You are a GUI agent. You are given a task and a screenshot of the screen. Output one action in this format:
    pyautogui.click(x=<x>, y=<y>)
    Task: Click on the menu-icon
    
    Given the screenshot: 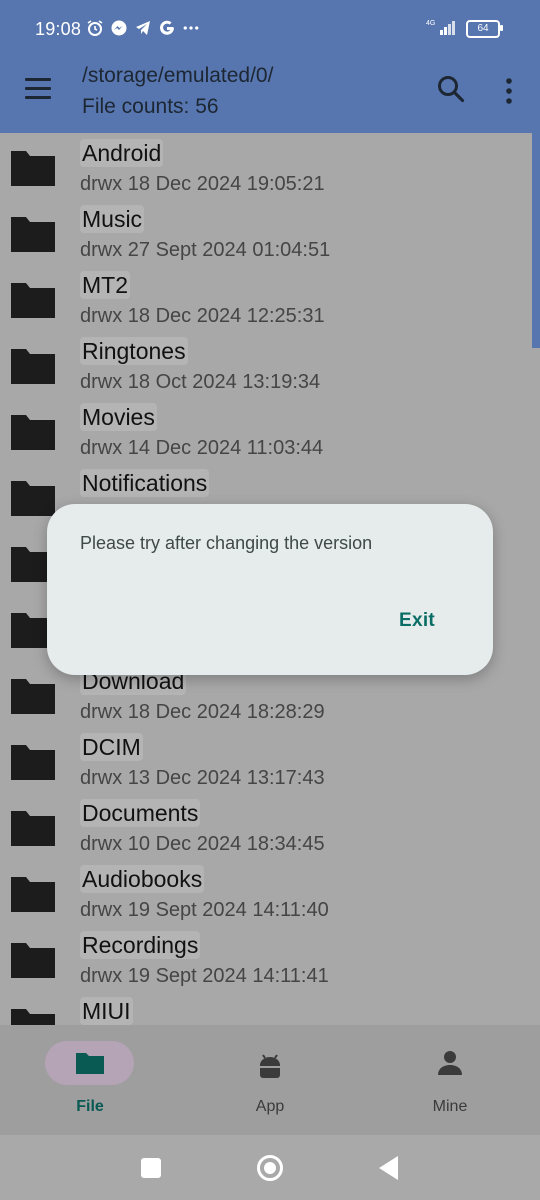 What is the action you would take?
    pyautogui.click(x=38, y=89)
    